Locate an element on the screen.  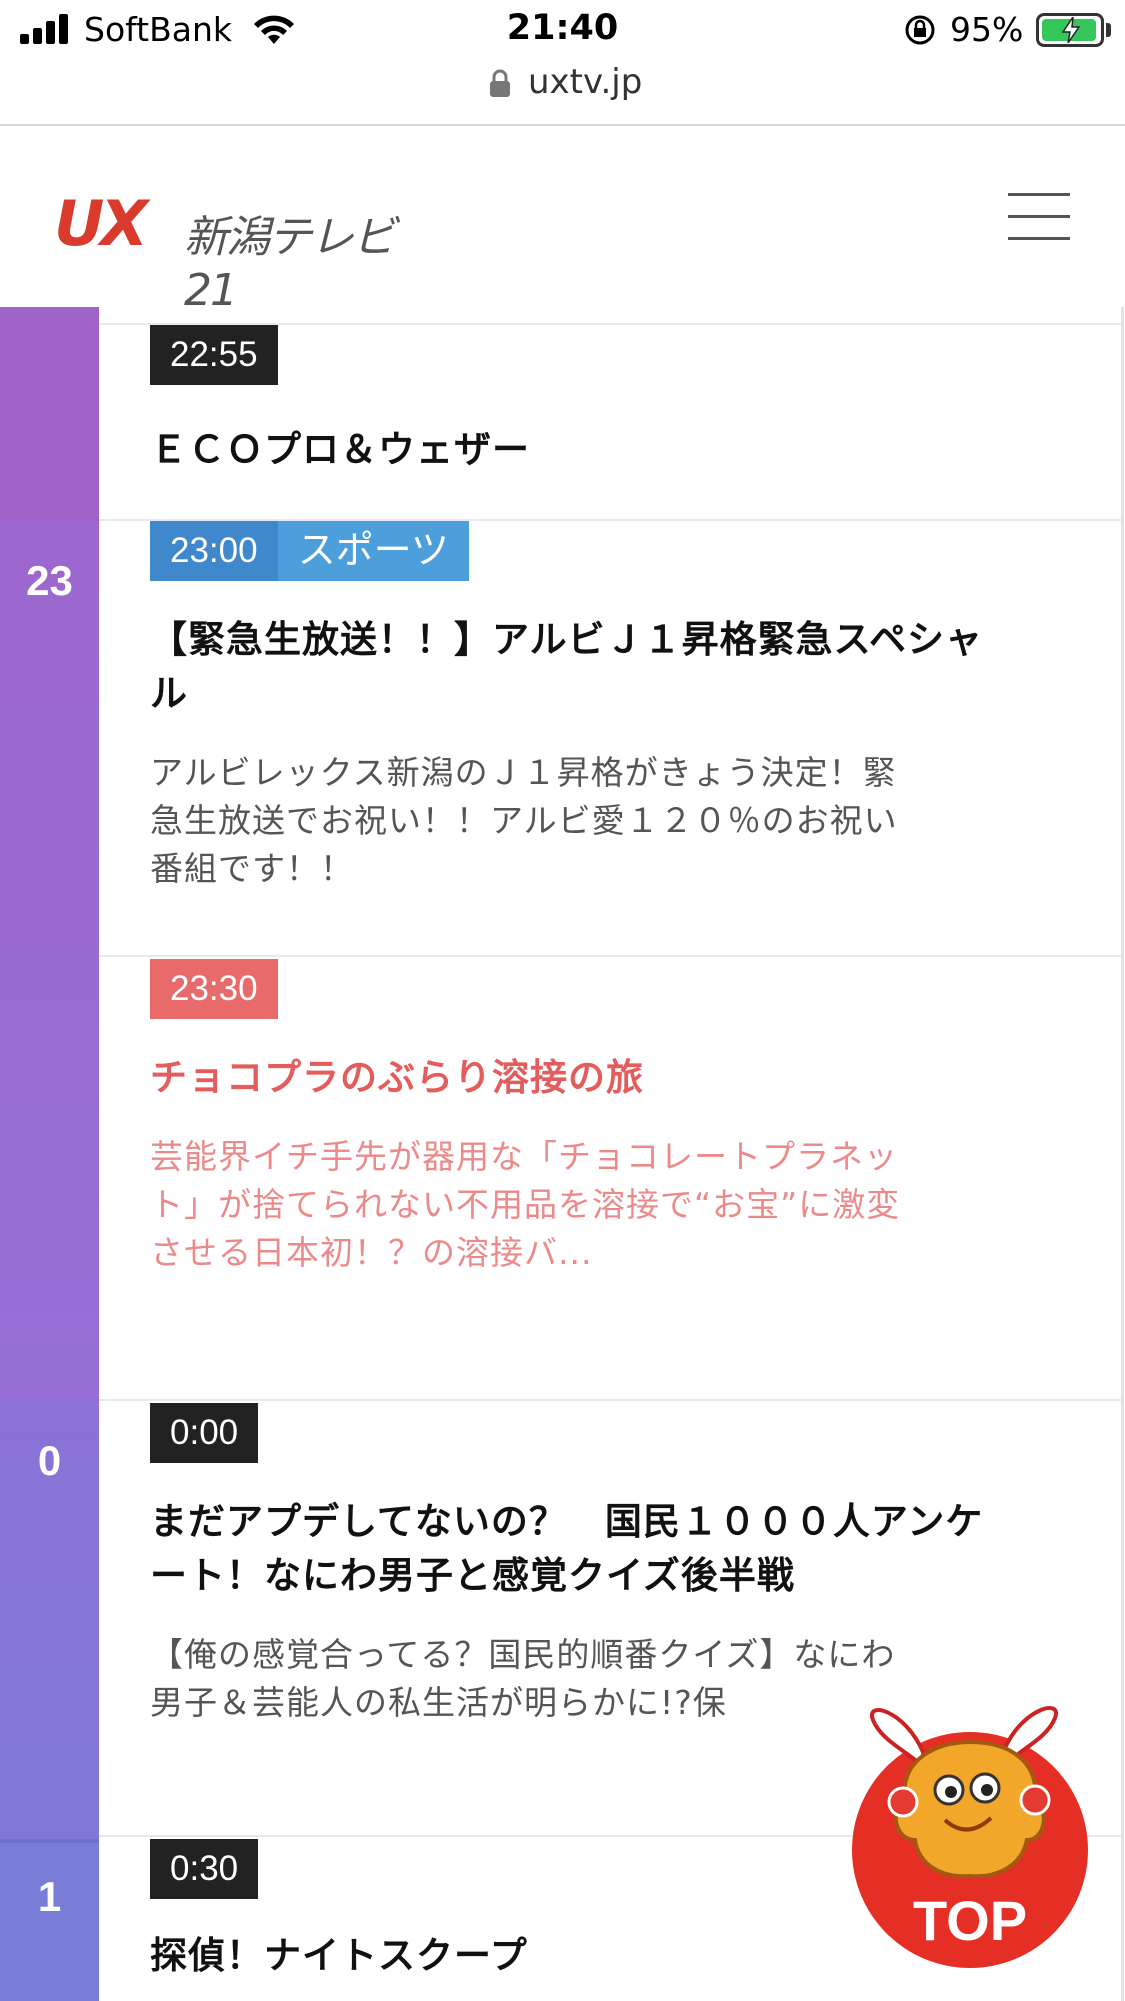
program-time: 0:00 is located at coordinates (204, 1433).